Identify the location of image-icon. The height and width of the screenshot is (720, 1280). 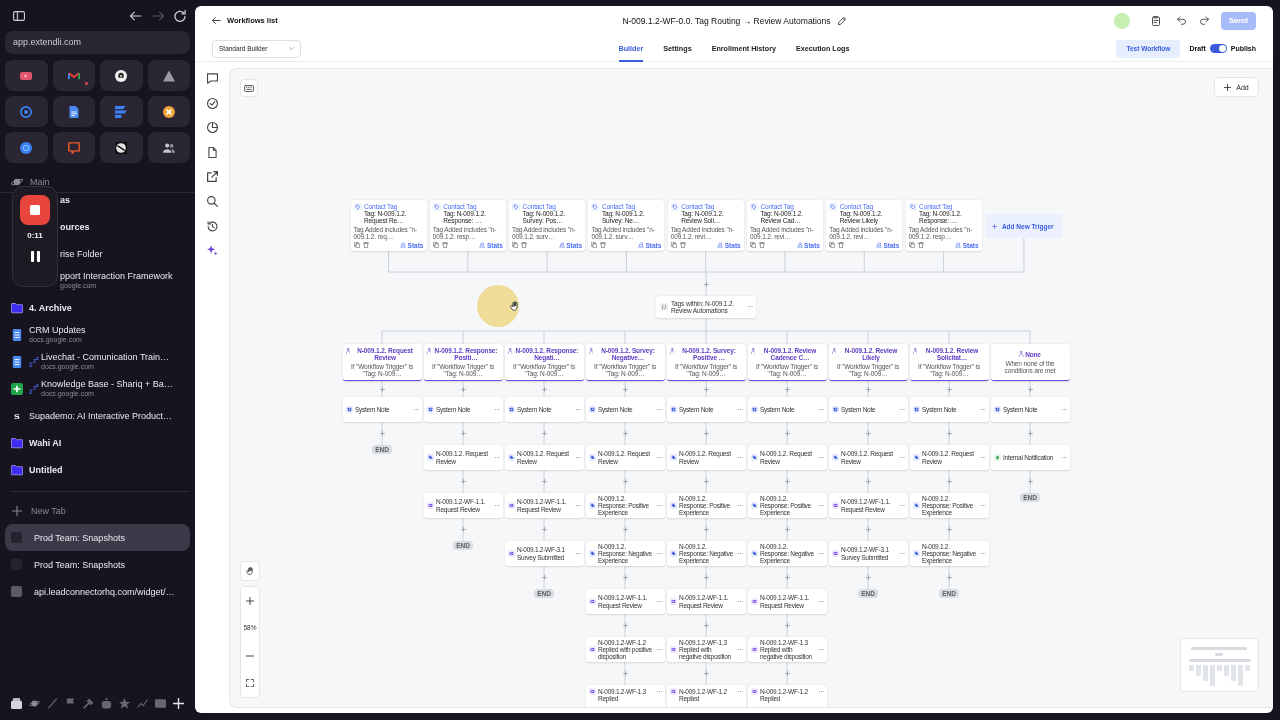
(161, 703).